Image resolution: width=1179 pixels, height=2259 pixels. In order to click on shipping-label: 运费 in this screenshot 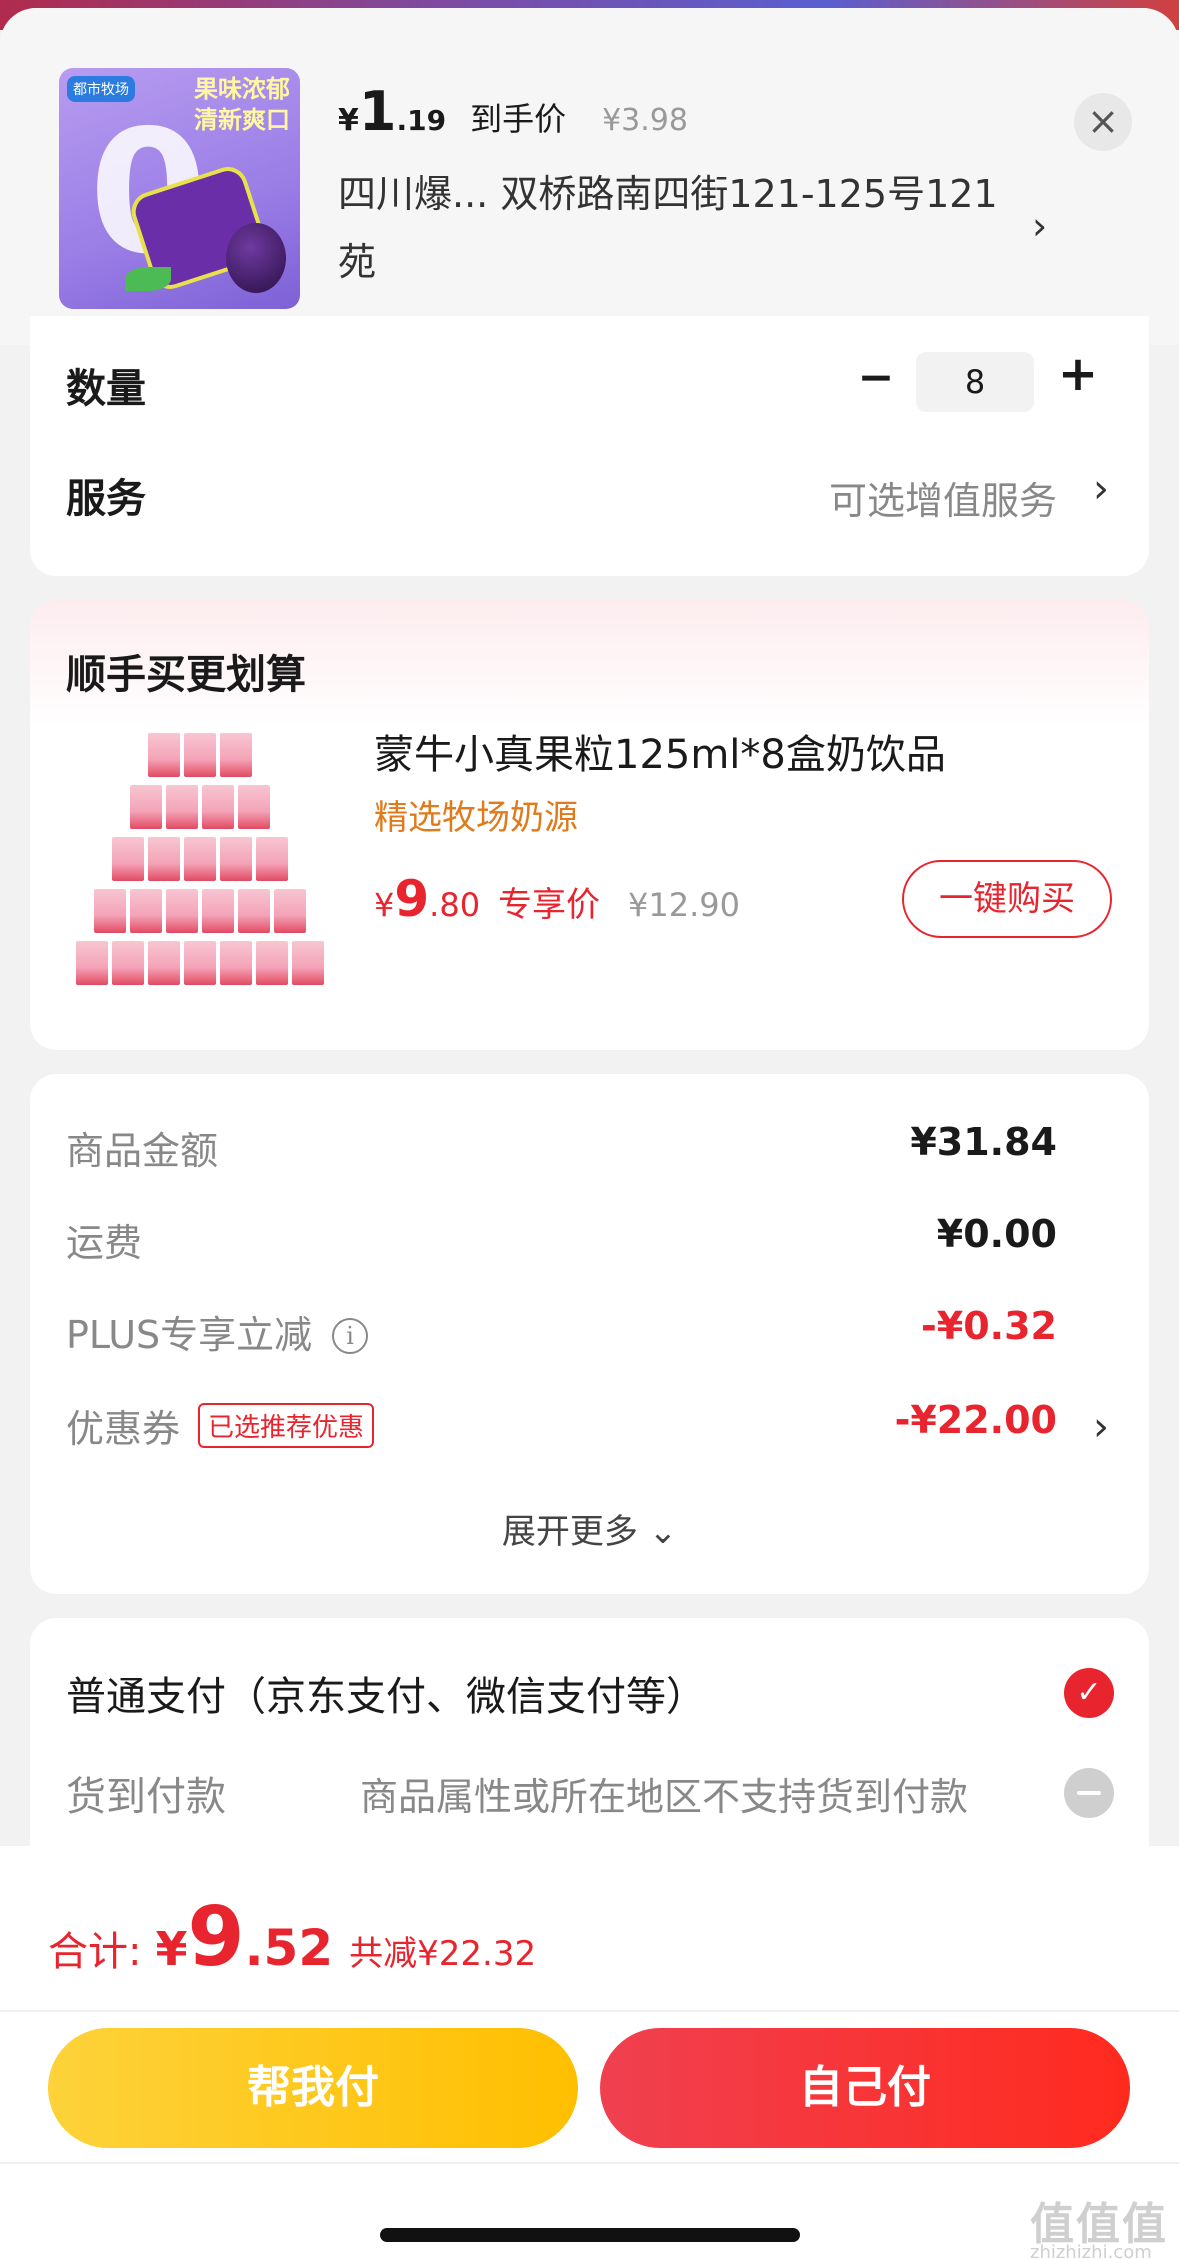, I will do `click(104, 1243)`.